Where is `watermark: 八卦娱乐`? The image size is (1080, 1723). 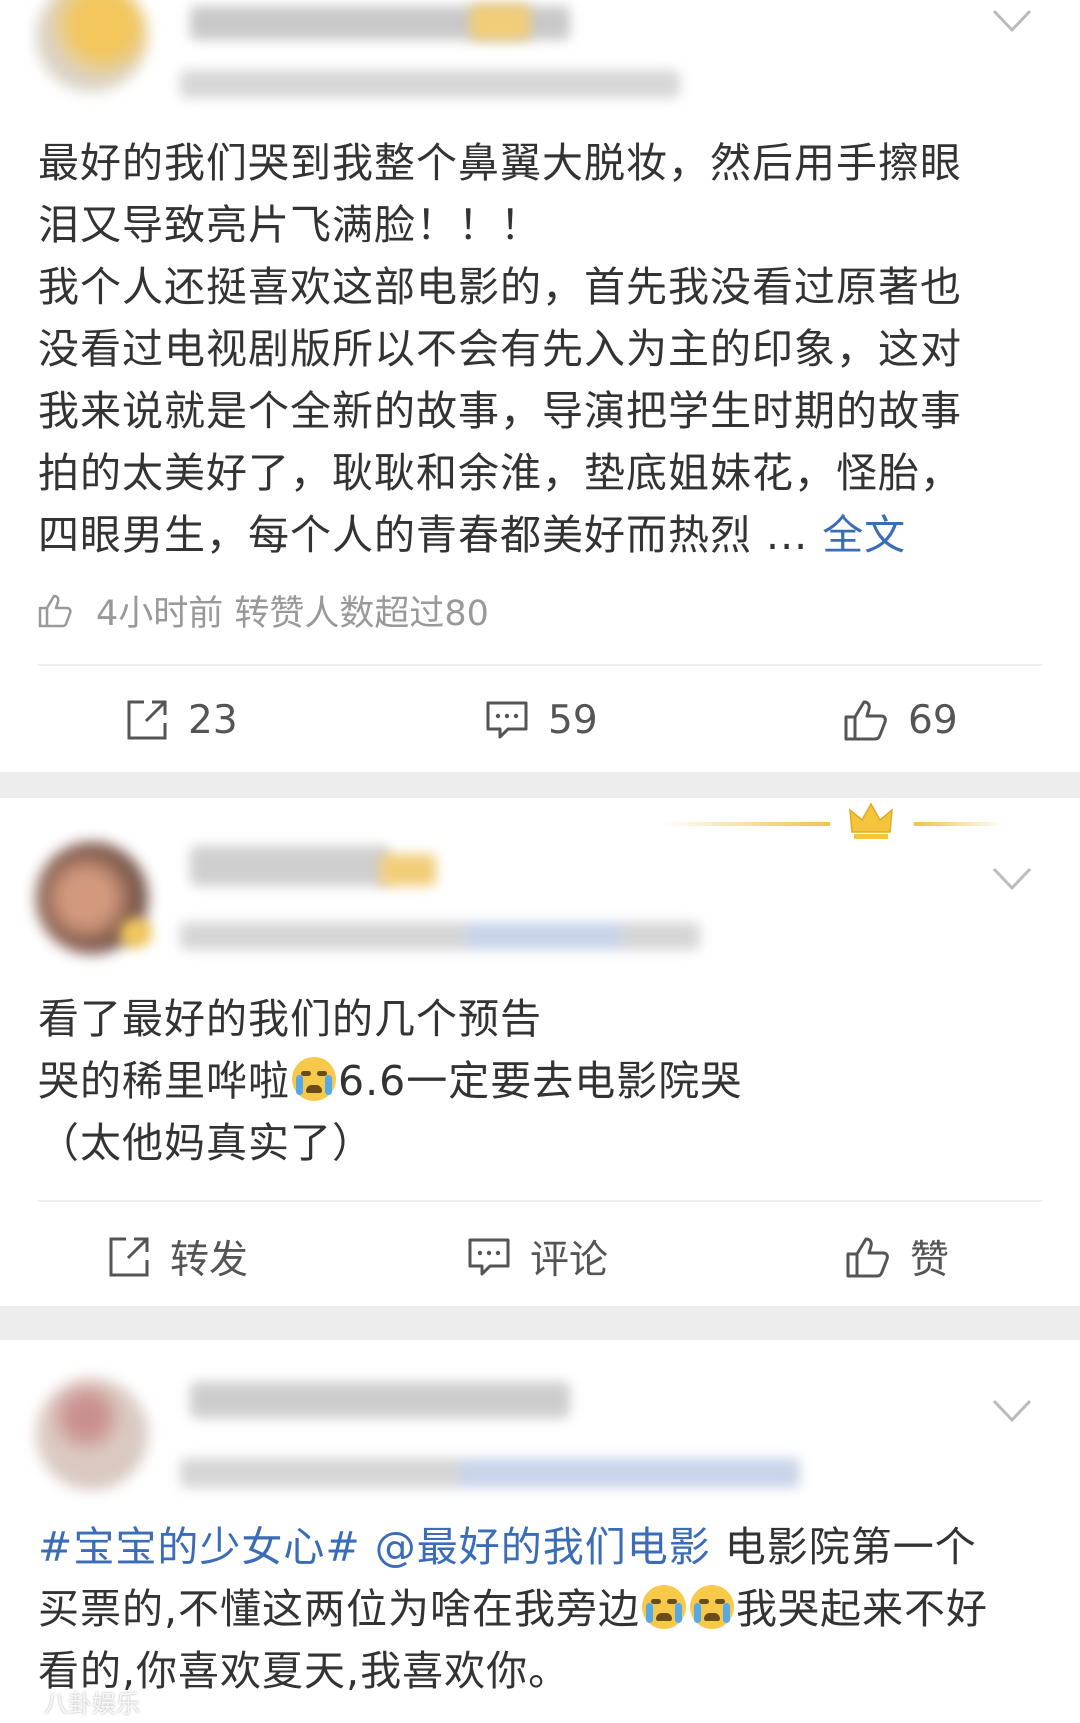
watermark: 八卦娱乐 is located at coordinates (73, 1701).